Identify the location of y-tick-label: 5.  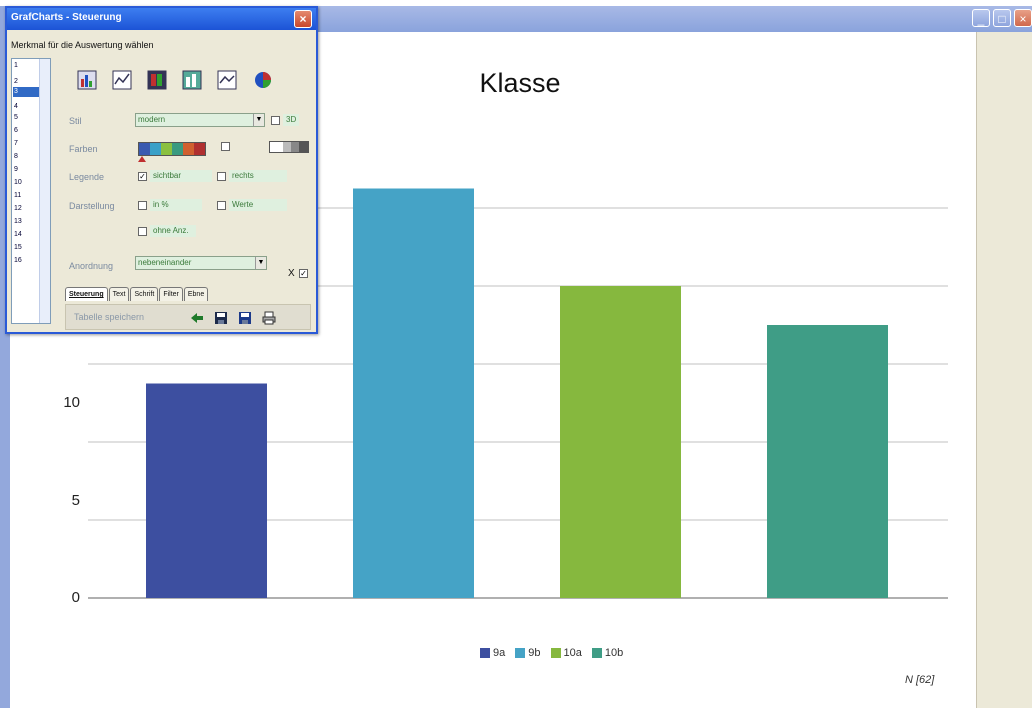
(75, 500).